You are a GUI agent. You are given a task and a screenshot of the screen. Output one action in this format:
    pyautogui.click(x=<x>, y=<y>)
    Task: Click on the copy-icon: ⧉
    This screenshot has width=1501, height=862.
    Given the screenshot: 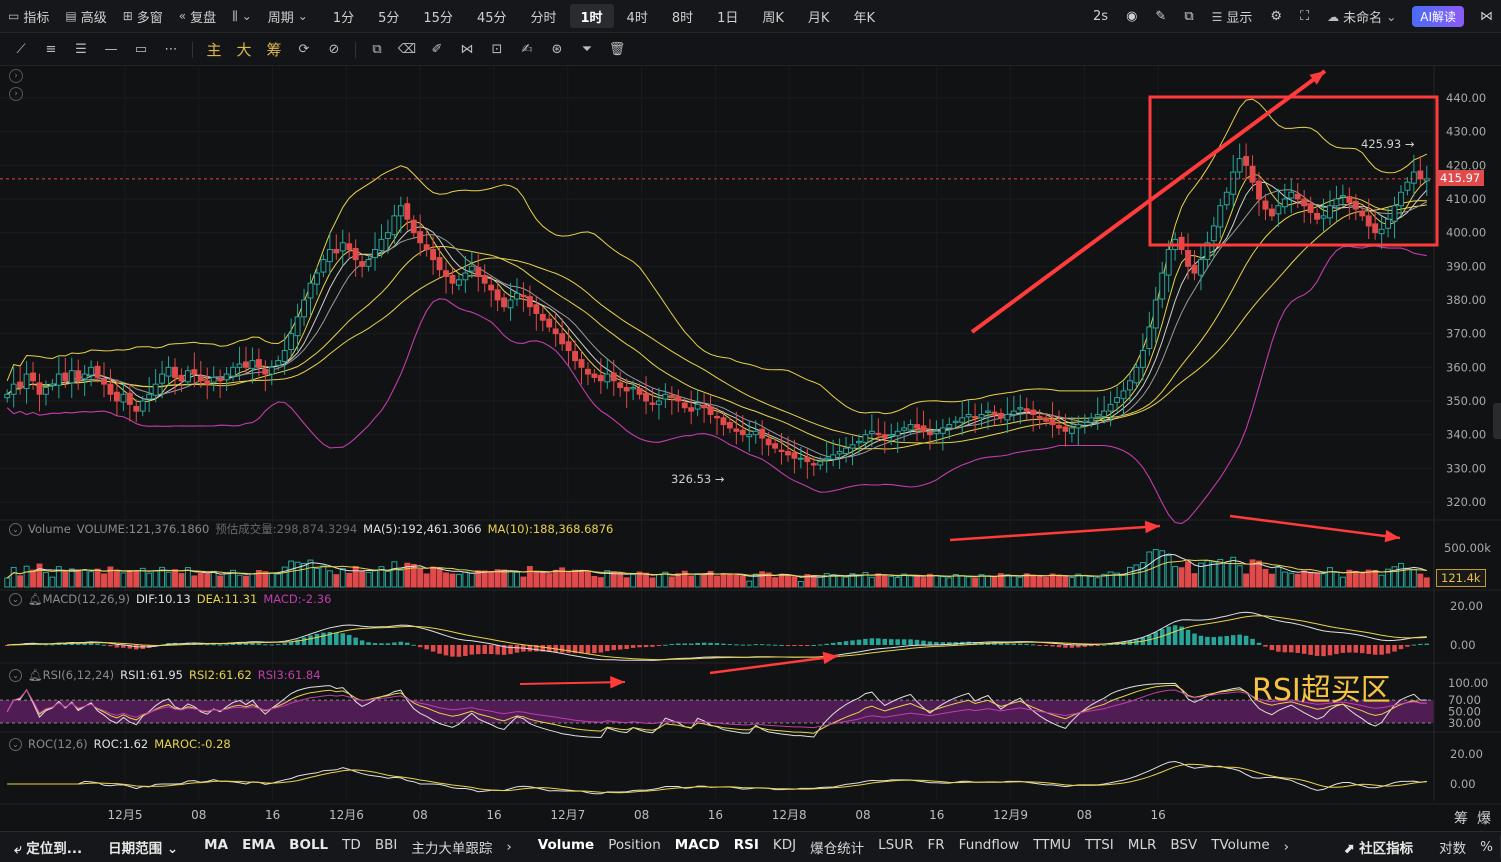 What is the action you would take?
    pyautogui.click(x=377, y=50)
    